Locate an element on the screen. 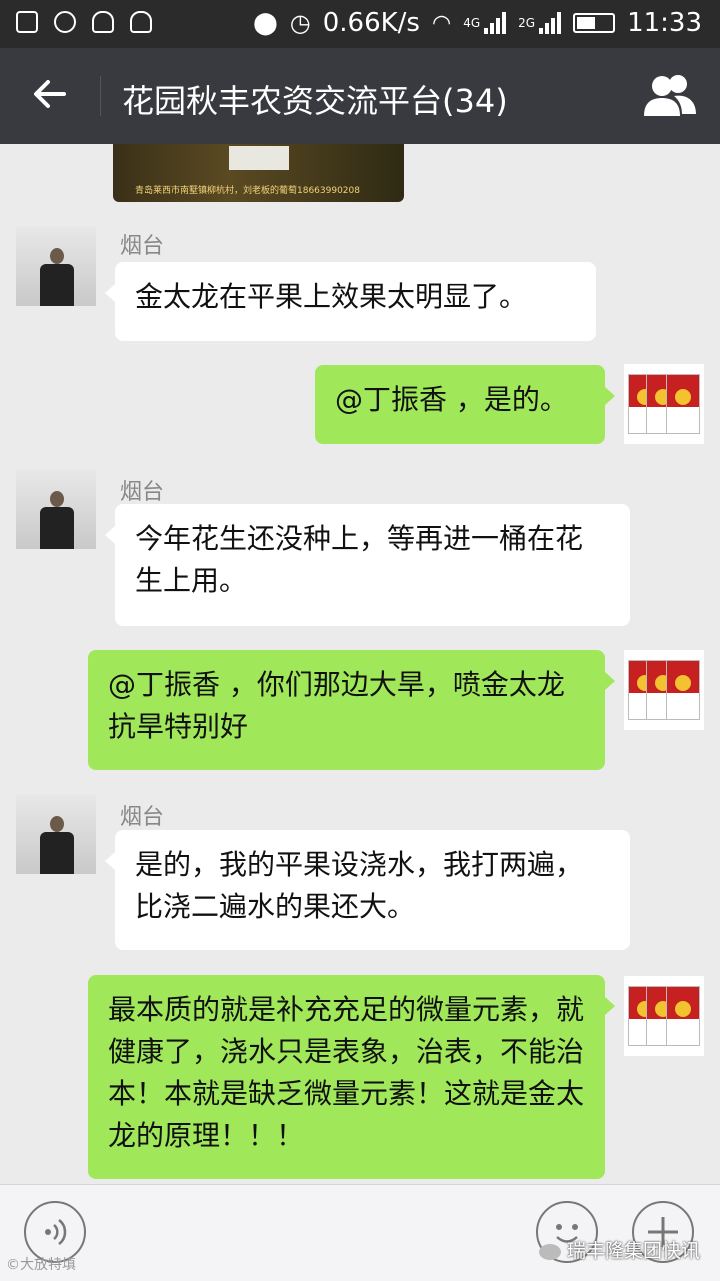 Image resolution: width=720 pixels, height=1281 pixels. image-card is located at coordinates (259, 158).